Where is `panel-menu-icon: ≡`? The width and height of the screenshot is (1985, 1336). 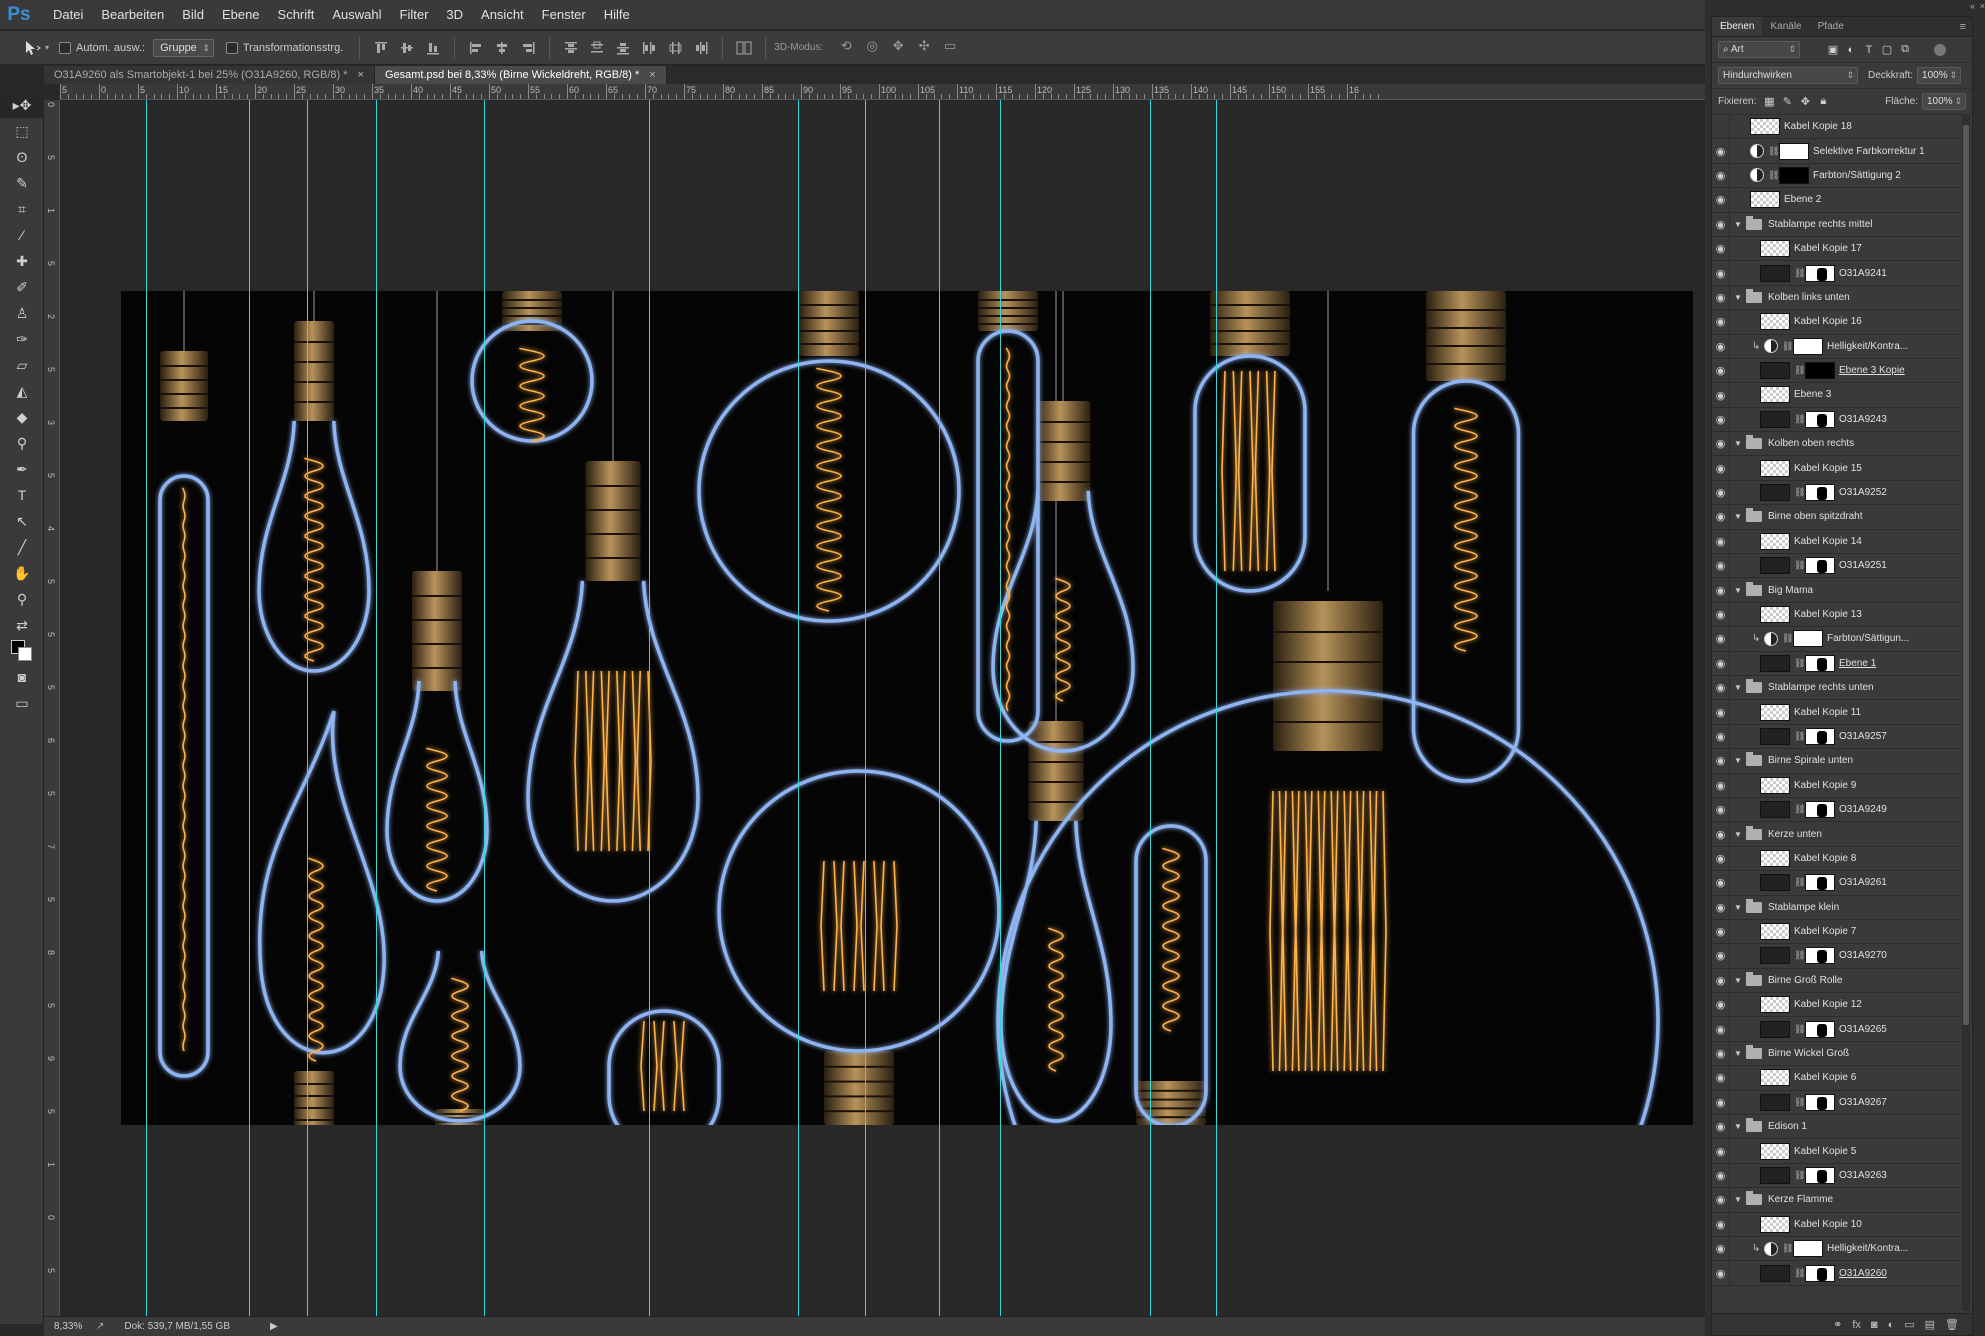
panel-menu-icon: ≡ is located at coordinates (1963, 26).